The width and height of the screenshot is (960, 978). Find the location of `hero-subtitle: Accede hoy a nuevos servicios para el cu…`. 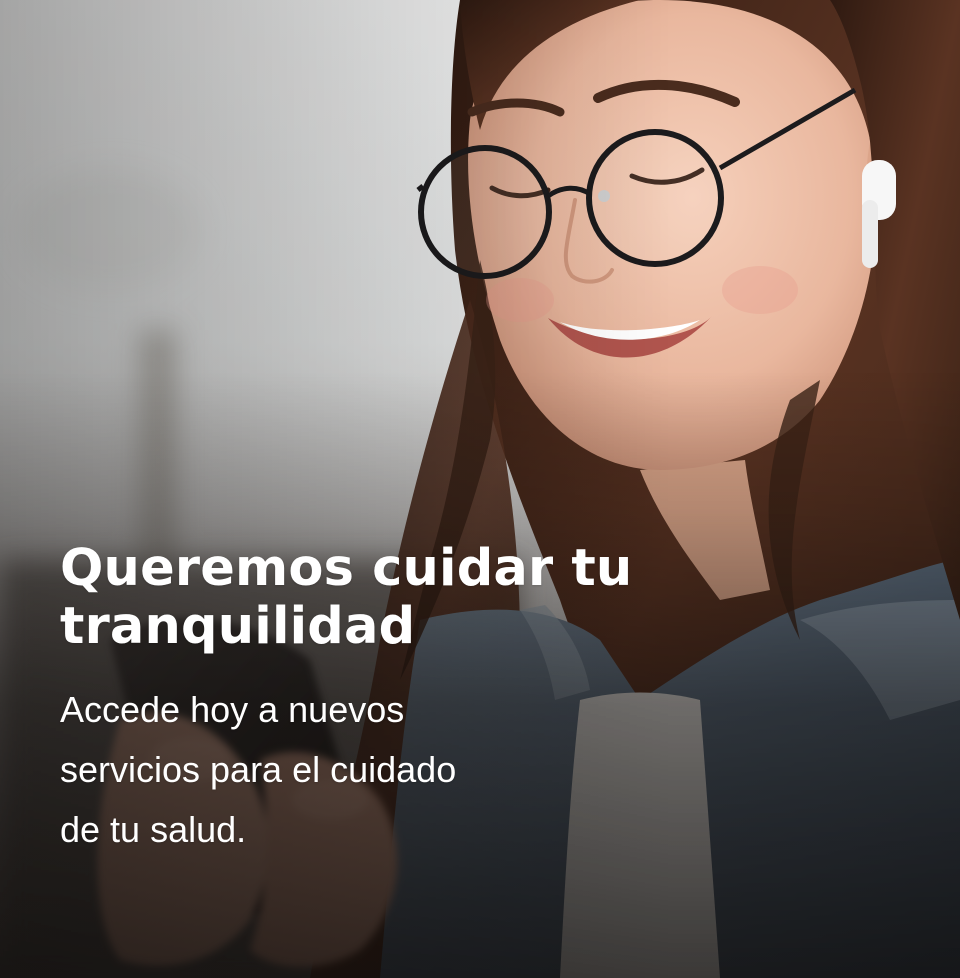

hero-subtitle: Accede hoy a nuevos servicios para el cu… is located at coordinates (410, 770).